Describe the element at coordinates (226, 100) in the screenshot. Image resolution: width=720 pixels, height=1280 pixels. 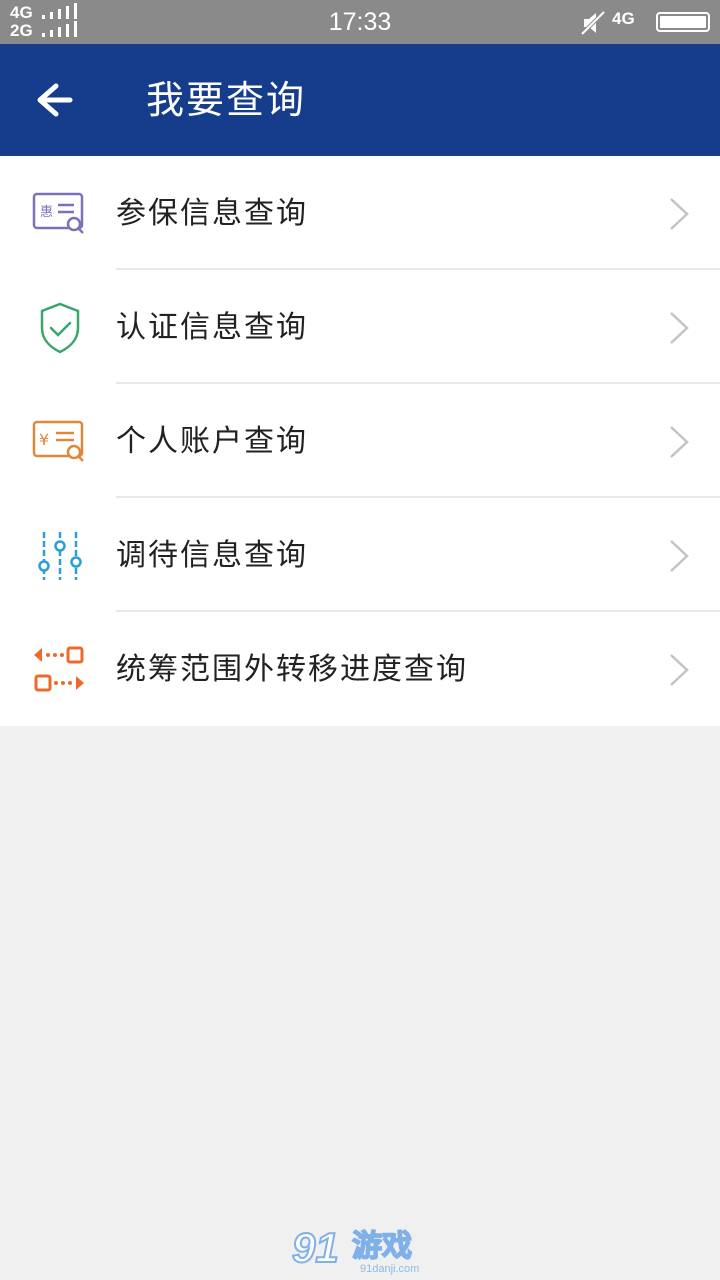
I see `page-title: 我要查询` at that location.